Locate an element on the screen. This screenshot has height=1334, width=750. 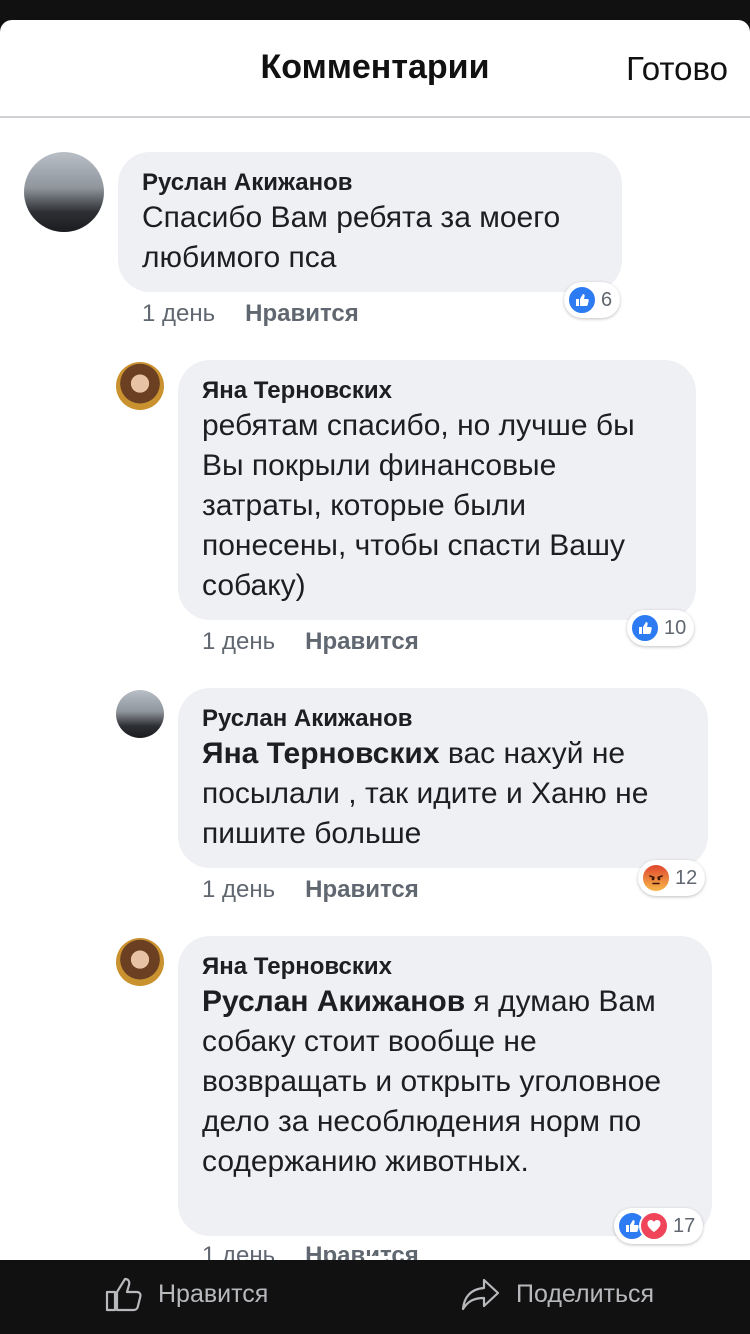
reaction-count: 10 is located at coordinates (675, 627).